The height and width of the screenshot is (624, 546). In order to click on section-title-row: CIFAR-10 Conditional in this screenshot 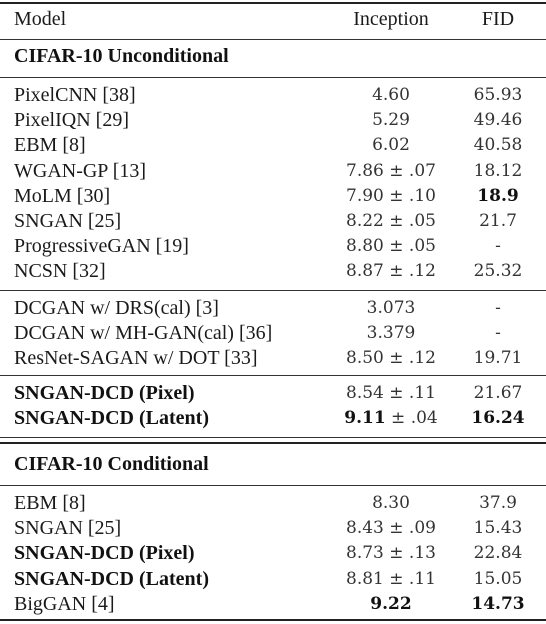, I will do `click(273, 464)`.